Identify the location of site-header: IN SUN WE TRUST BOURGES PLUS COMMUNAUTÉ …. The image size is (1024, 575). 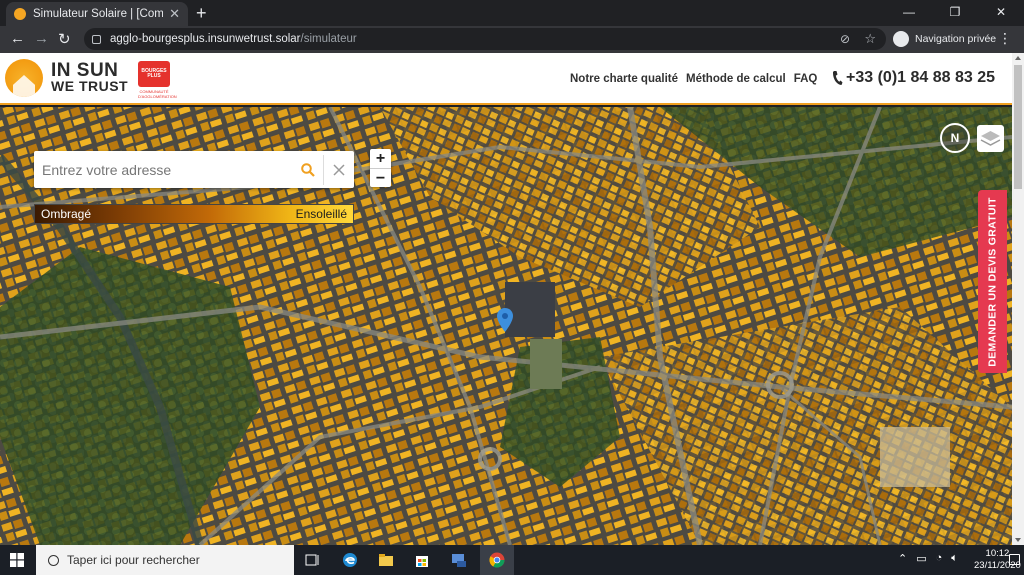
(506, 79).